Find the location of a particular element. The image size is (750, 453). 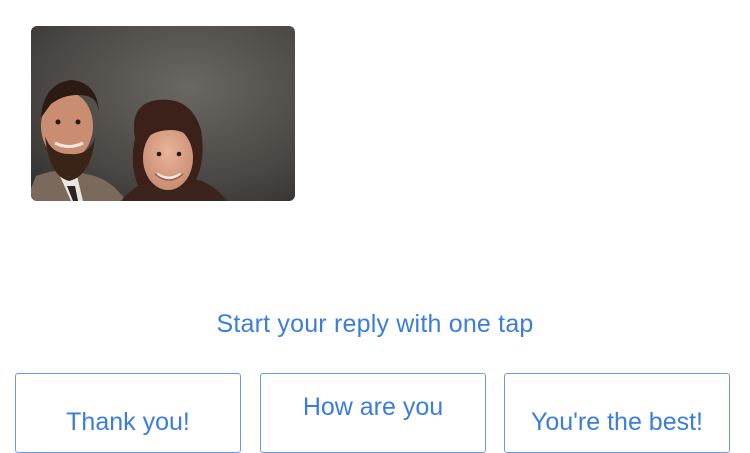

smart-reply-prompt: Start your reply with one tap is located at coordinates (375, 324).